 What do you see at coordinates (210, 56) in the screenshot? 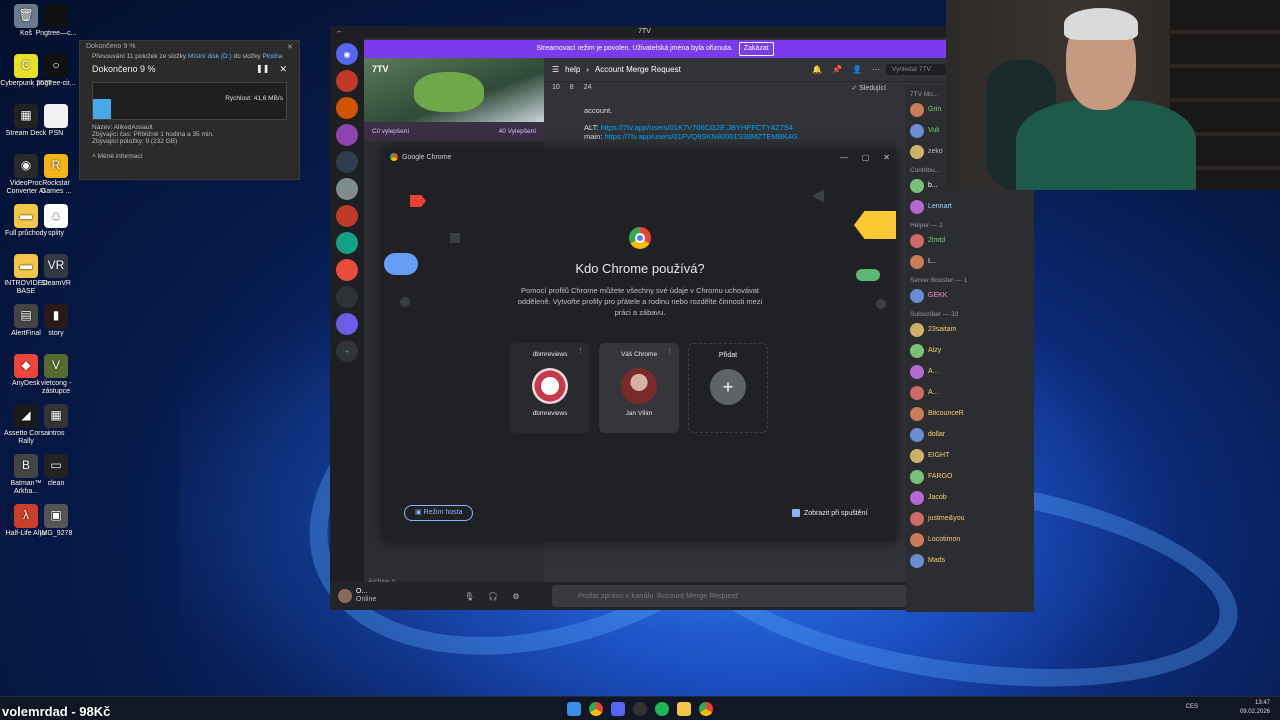
I see `source-link: Místní disk (D:)` at bounding box center [210, 56].